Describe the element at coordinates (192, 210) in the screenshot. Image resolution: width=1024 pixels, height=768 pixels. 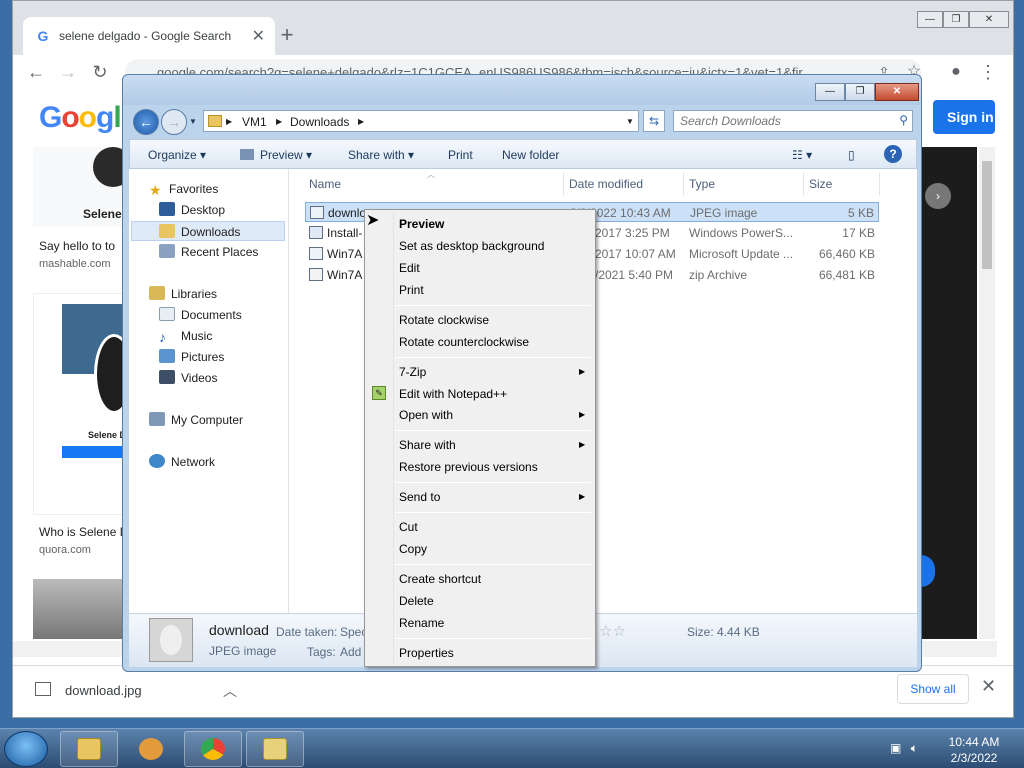
I see `nav-desktop: Desktop` at that location.